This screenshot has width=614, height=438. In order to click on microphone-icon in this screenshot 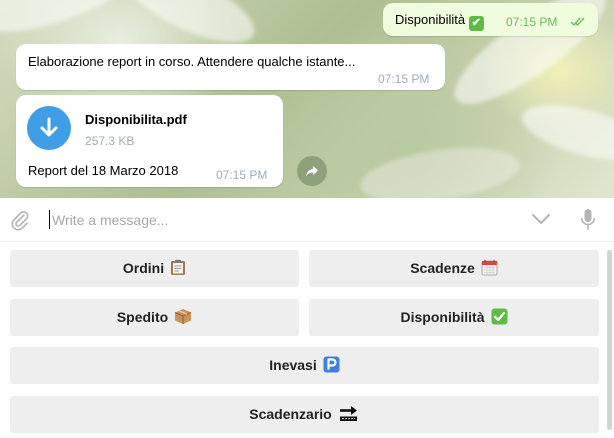, I will do `click(588, 220)`.